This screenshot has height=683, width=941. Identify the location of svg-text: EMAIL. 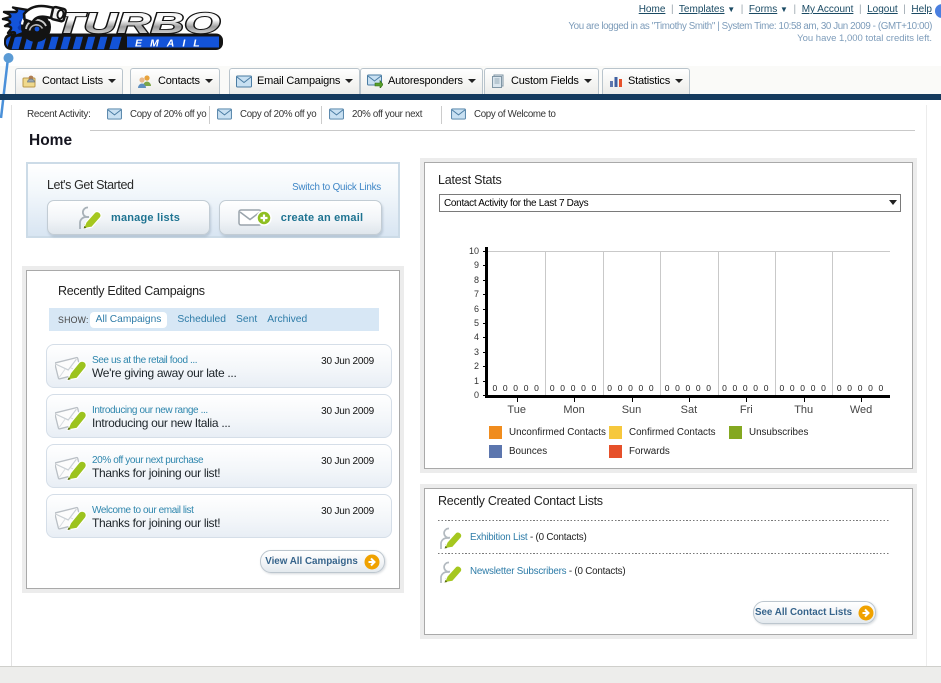
(171, 44).